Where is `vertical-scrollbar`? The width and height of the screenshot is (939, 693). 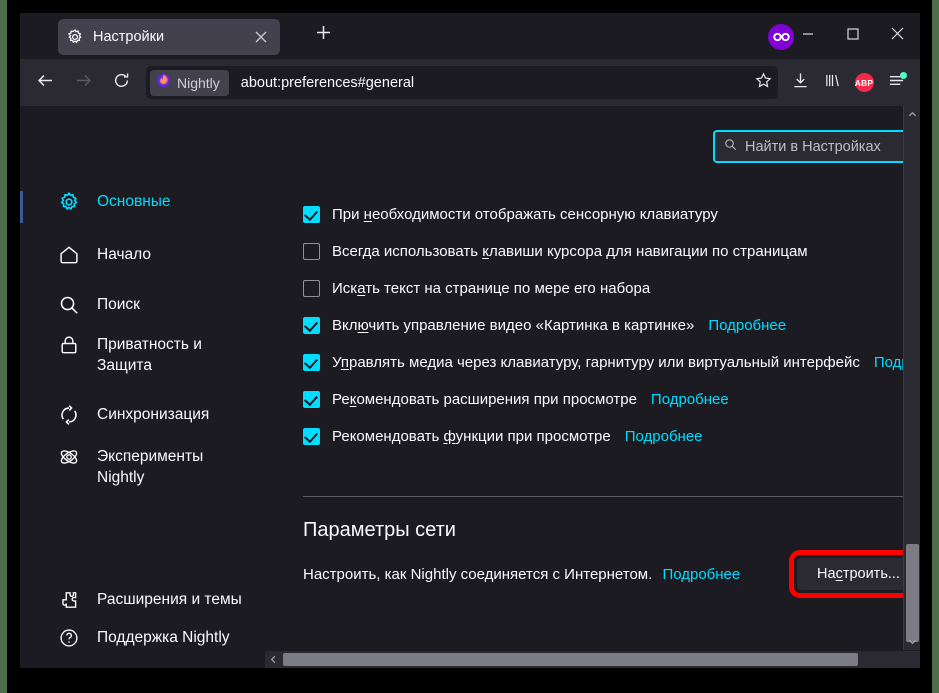 vertical-scrollbar is located at coordinates (911, 378).